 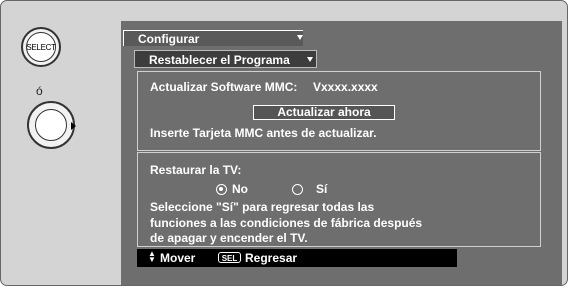 What do you see at coordinates (219, 60) in the screenshot?
I see `submenu-tab-restablecer-label: Restablecer el Programa` at bounding box center [219, 60].